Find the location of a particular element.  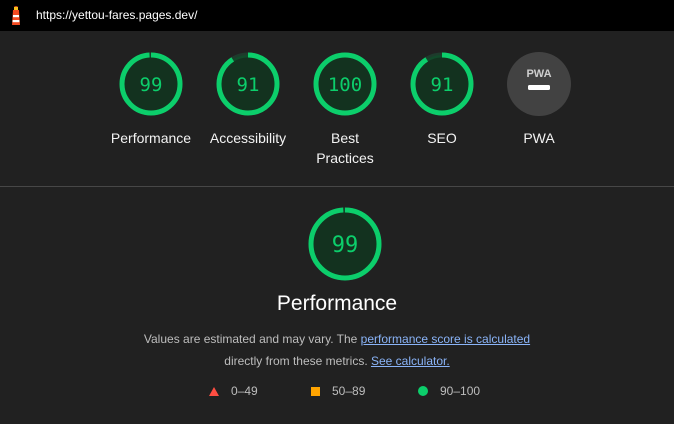

gauge-score: 99 is located at coordinates (151, 85).